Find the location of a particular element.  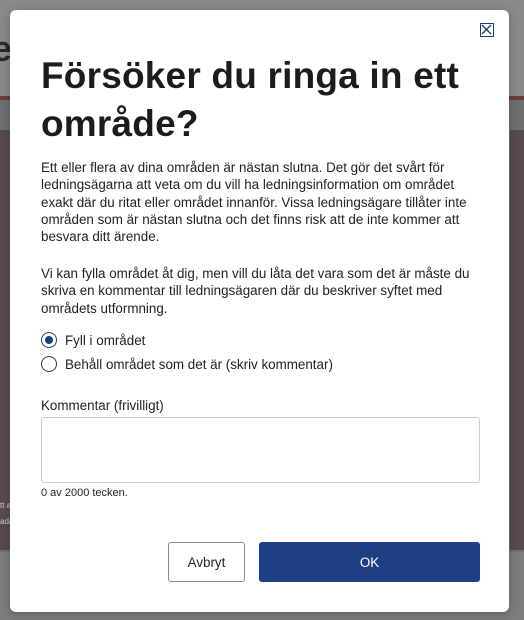

ok-button: OK is located at coordinates (369, 562).